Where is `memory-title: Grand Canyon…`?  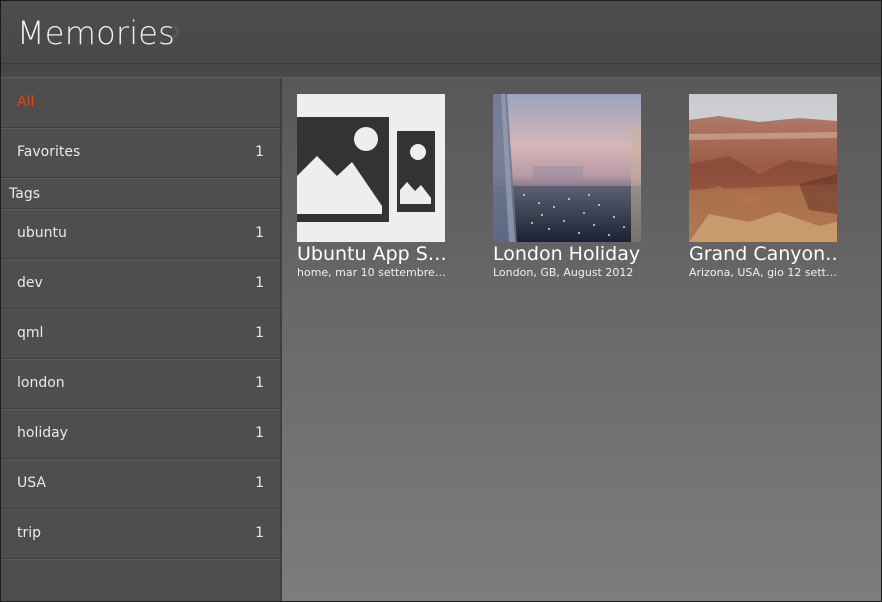
memory-title: Grand Canyon… is located at coordinates (763, 254).